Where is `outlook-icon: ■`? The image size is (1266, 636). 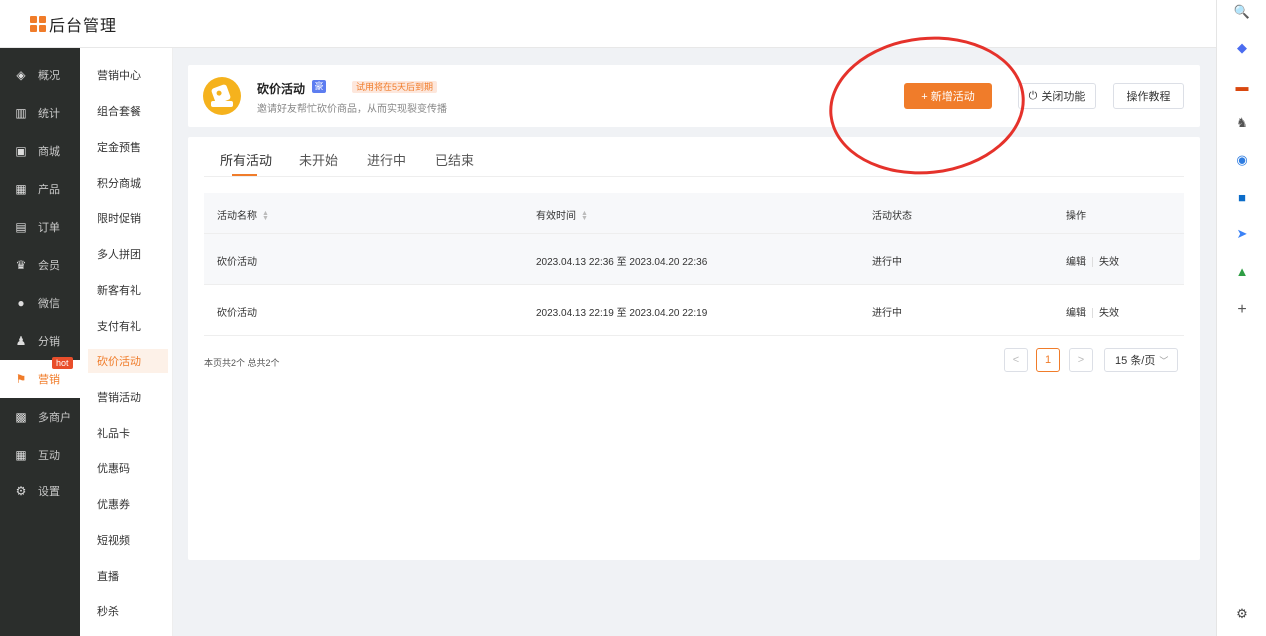
outlook-icon: ■ is located at coordinates (1242, 197).